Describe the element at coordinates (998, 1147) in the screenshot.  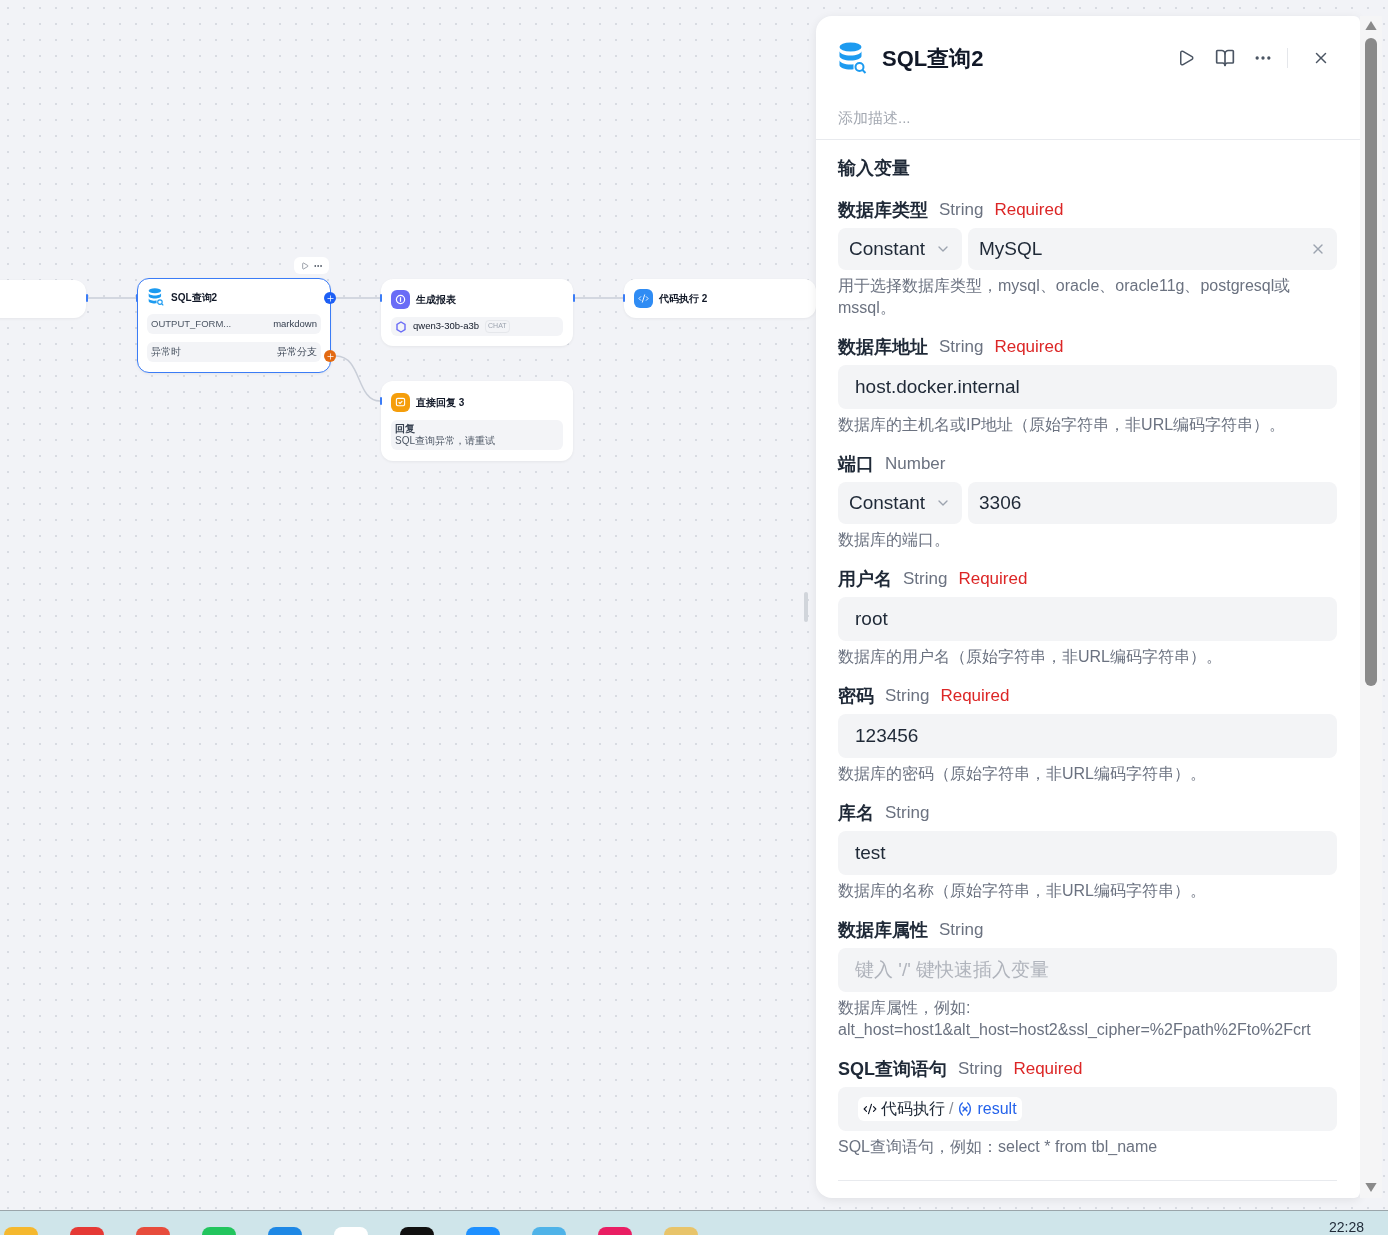
I see `field-description: SQL查询语句，例如：select * from tbl_name` at that location.